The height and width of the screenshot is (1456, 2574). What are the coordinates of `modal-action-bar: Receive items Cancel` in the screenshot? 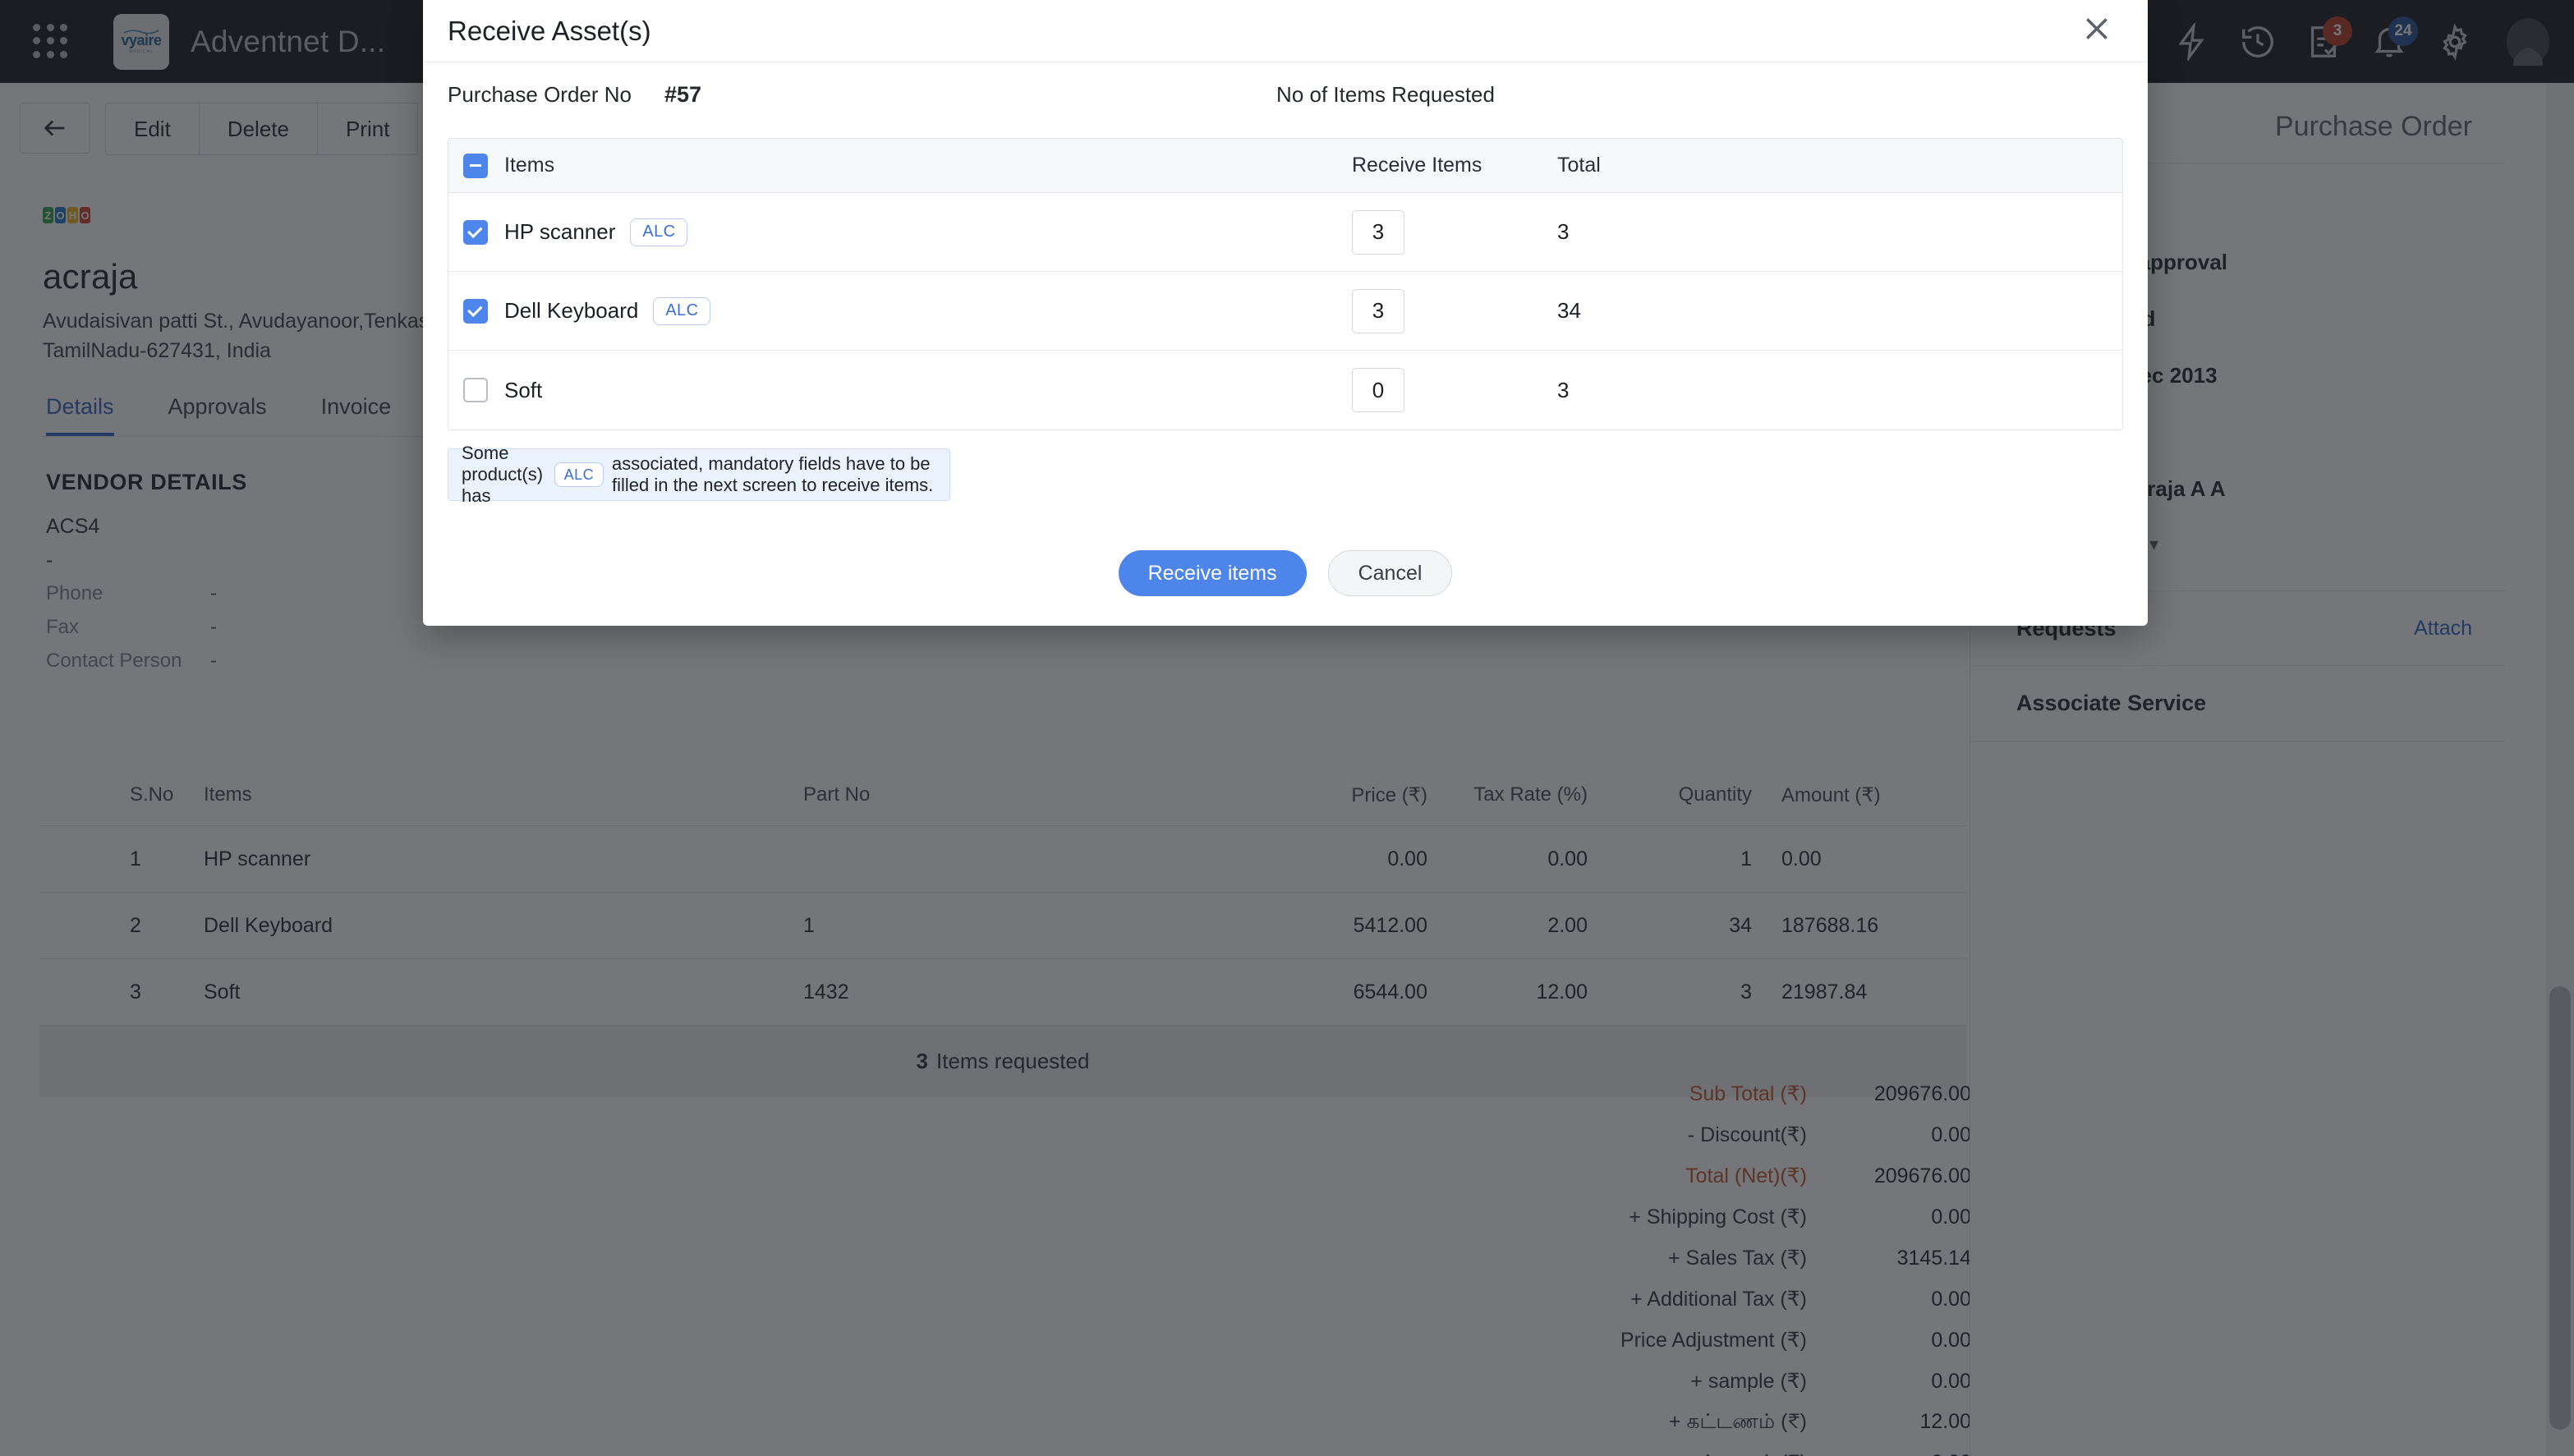 It's located at (1285, 588).